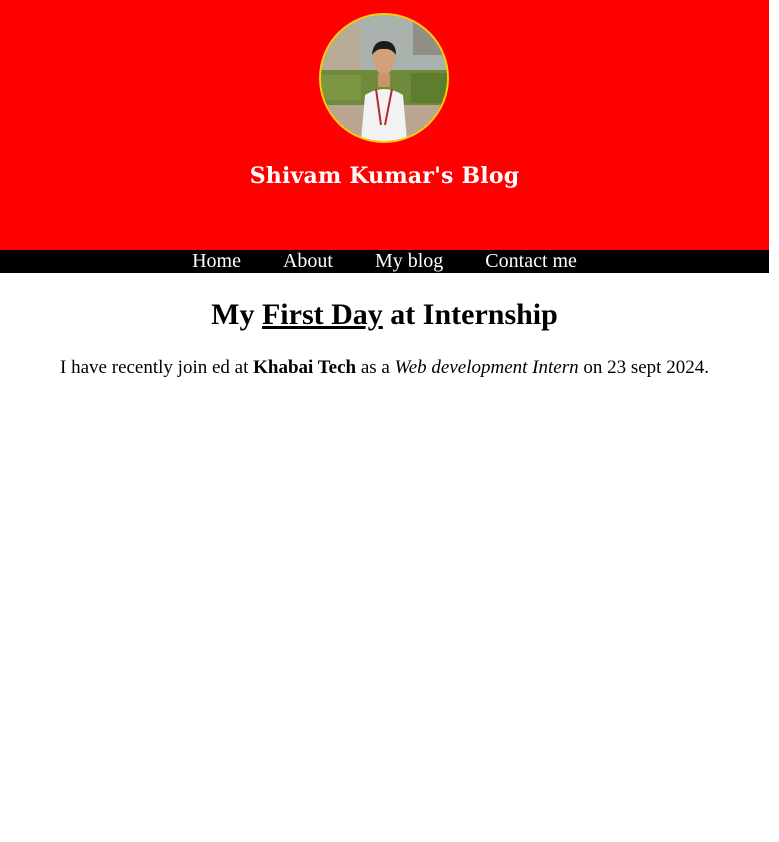 The image size is (779, 842). Describe the element at coordinates (409, 261) in the screenshot. I see `nav-my-blog-link: My blog` at that location.